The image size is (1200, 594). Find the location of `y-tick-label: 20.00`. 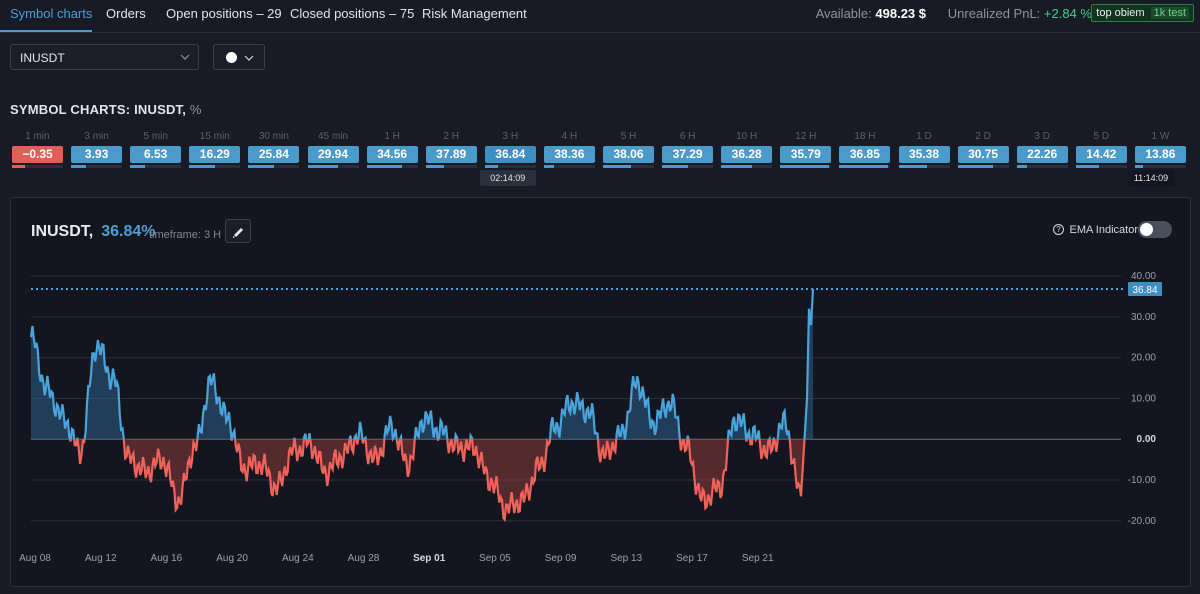

y-tick-label: 20.00 is located at coordinates (1143, 358).